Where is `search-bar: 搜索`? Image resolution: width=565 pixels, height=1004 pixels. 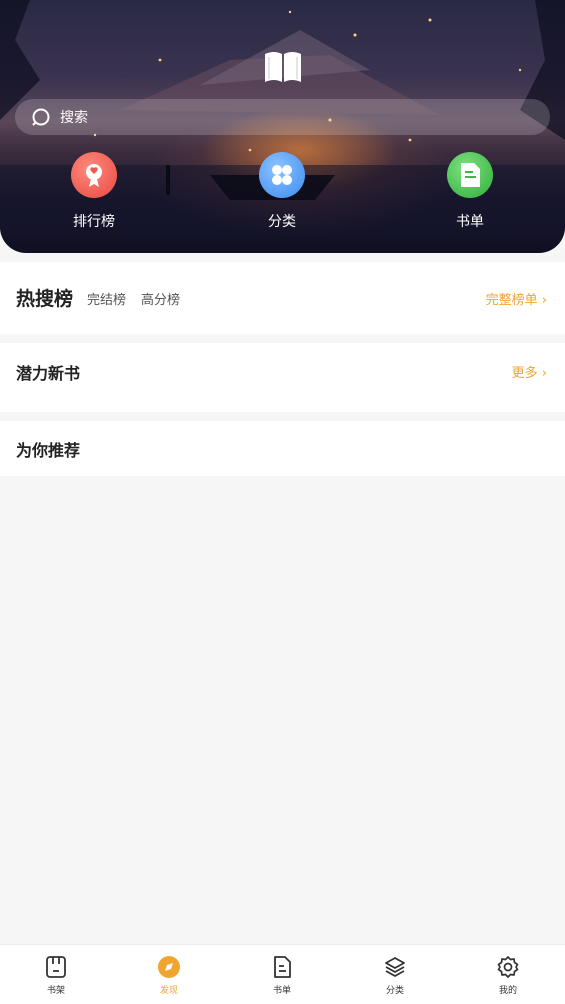
search-bar: 搜索 is located at coordinates (282, 117).